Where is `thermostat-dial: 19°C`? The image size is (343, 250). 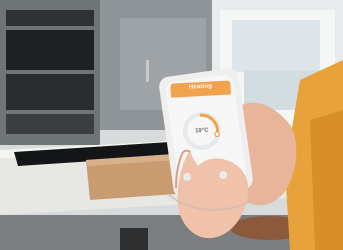
thermostat-dial: 19°C is located at coordinates (201, 131).